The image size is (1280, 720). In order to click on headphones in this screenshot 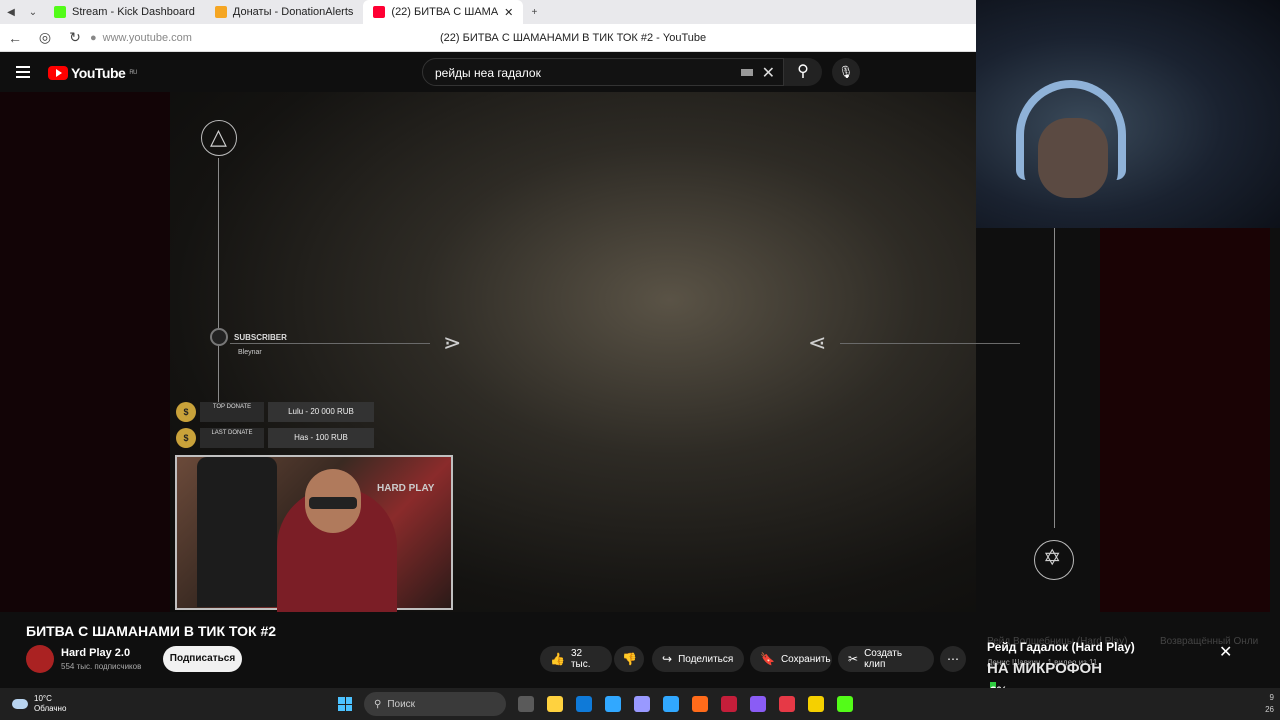, I will do `click(1071, 130)`.